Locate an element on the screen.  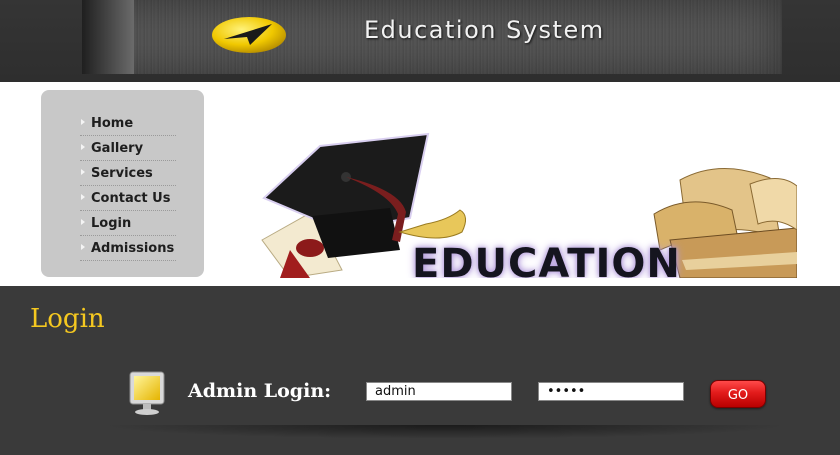
page-title: Login is located at coordinates (67, 319).